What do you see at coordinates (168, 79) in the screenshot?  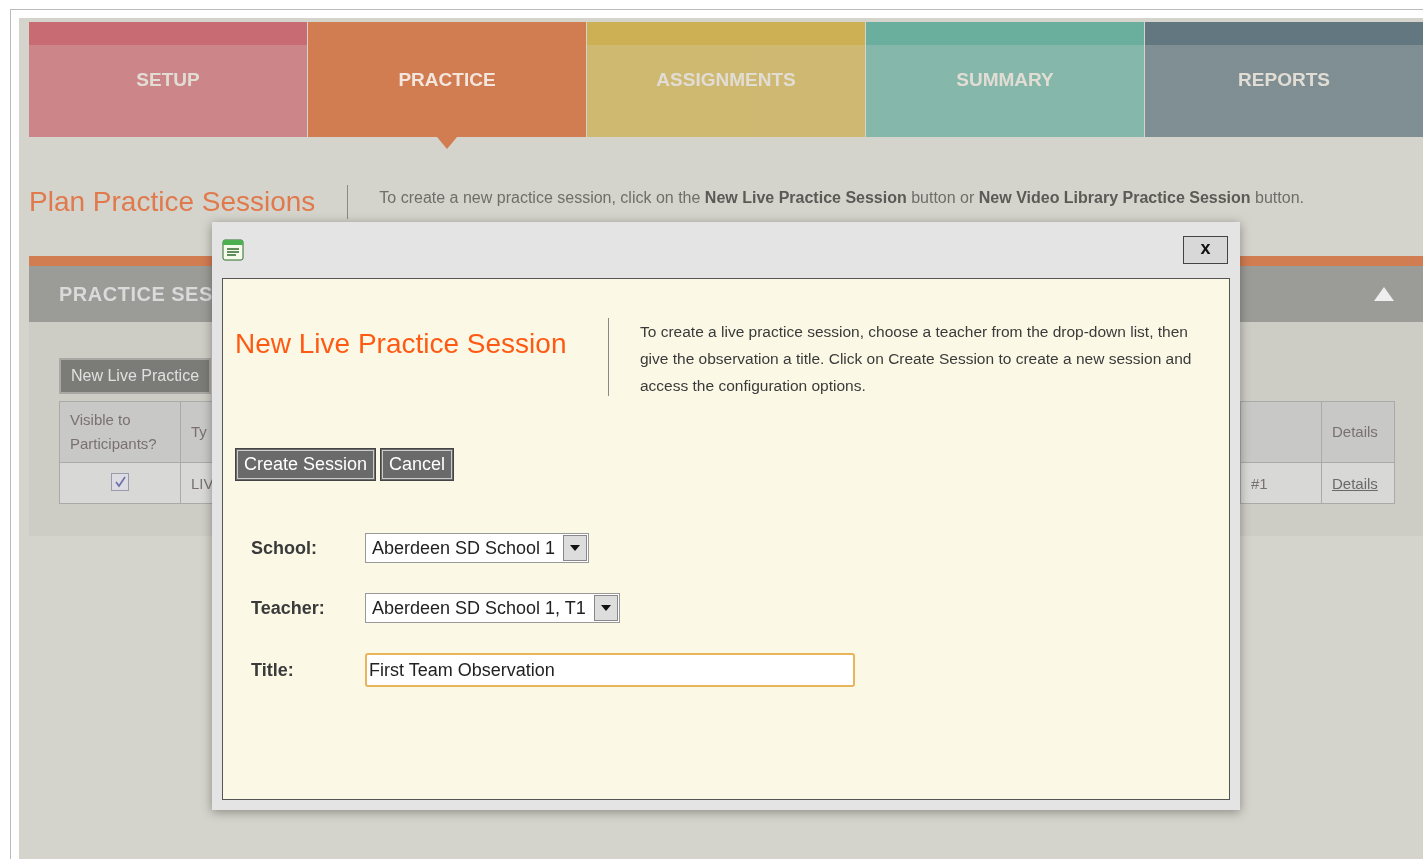 I see `nav-tab: SETUP` at bounding box center [168, 79].